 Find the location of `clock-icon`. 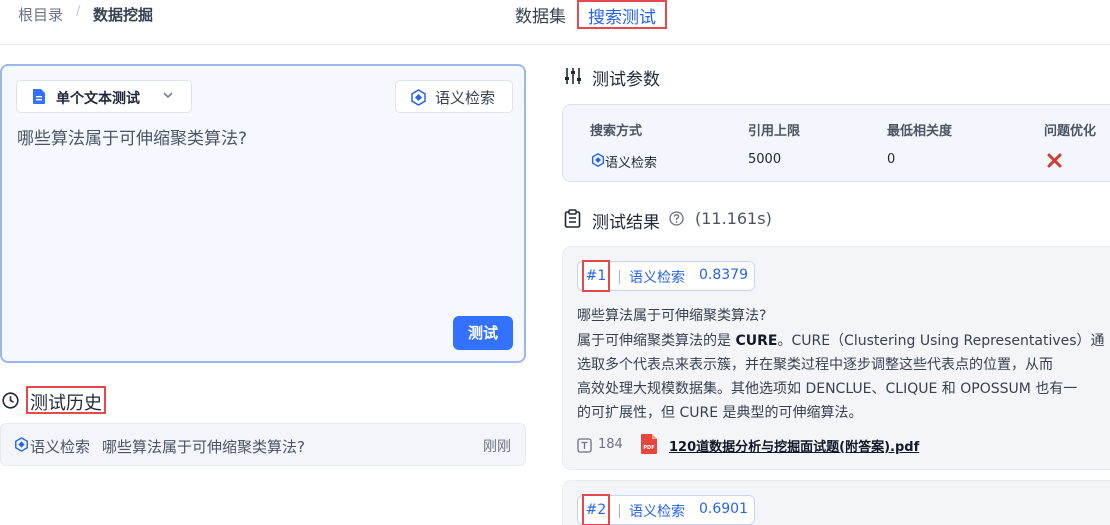

clock-icon is located at coordinates (10, 400).